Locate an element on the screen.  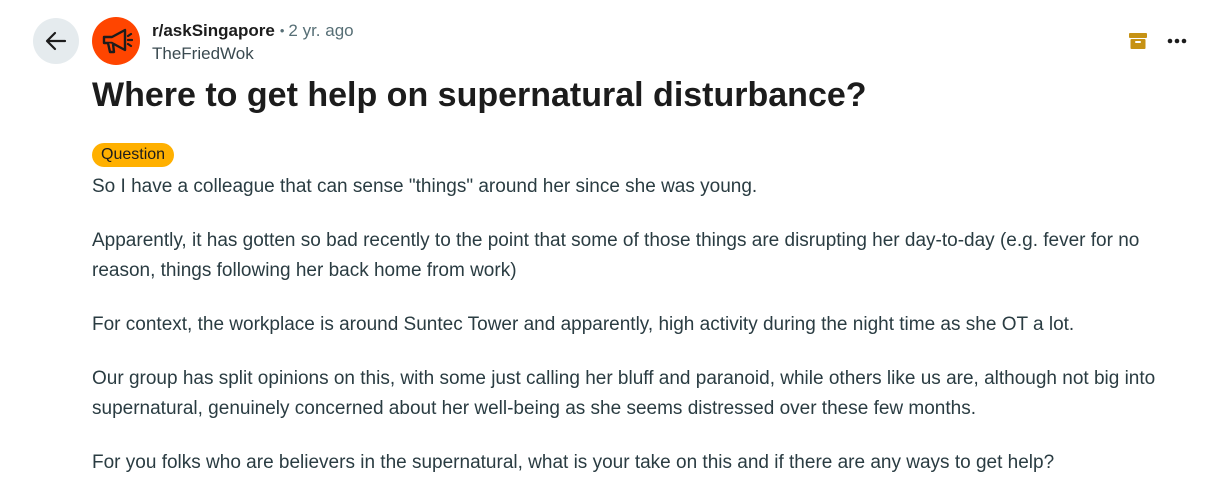
back-button is located at coordinates (56, 41).